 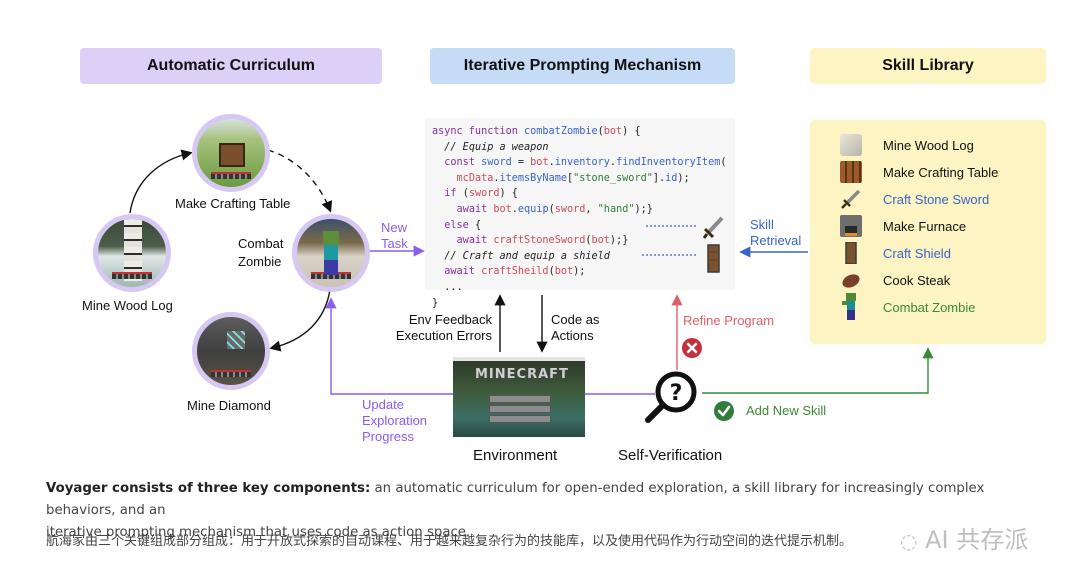 What do you see at coordinates (231, 153) in the screenshot?
I see `make-crafting-table-node` at bounding box center [231, 153].